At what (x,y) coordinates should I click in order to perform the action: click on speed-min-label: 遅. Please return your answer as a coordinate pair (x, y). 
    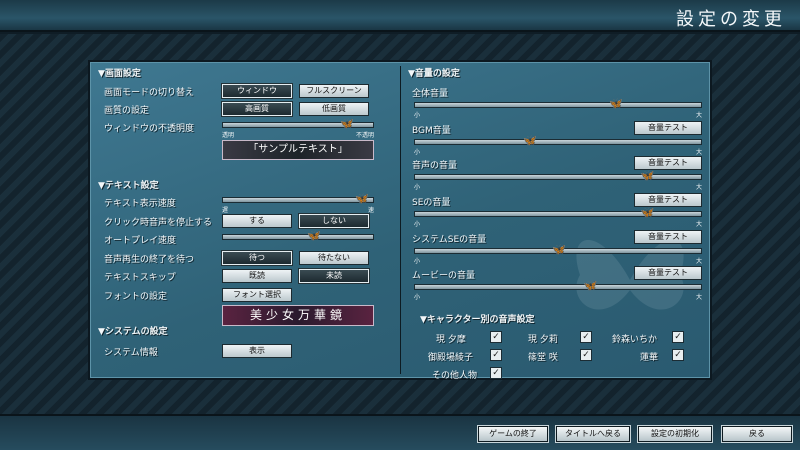
    Looking at the image, I should click on (225, 210).